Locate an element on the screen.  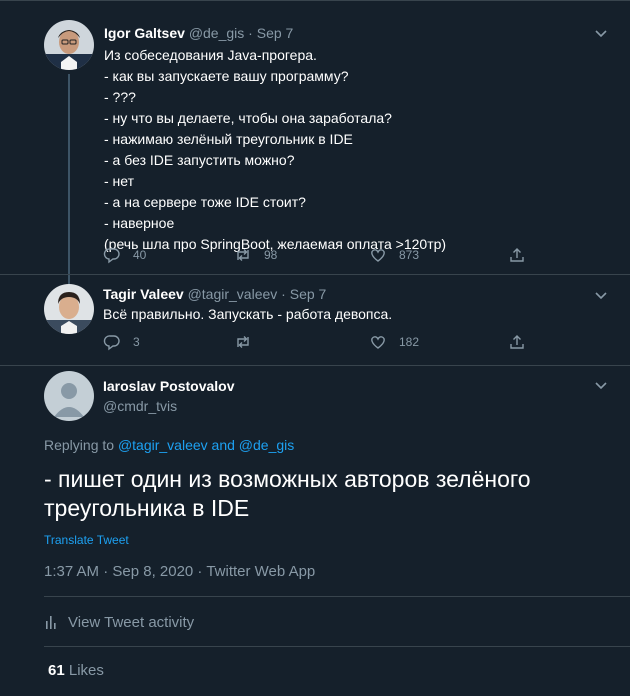
retweet-button: 98 is located at coordinates (255, 255).